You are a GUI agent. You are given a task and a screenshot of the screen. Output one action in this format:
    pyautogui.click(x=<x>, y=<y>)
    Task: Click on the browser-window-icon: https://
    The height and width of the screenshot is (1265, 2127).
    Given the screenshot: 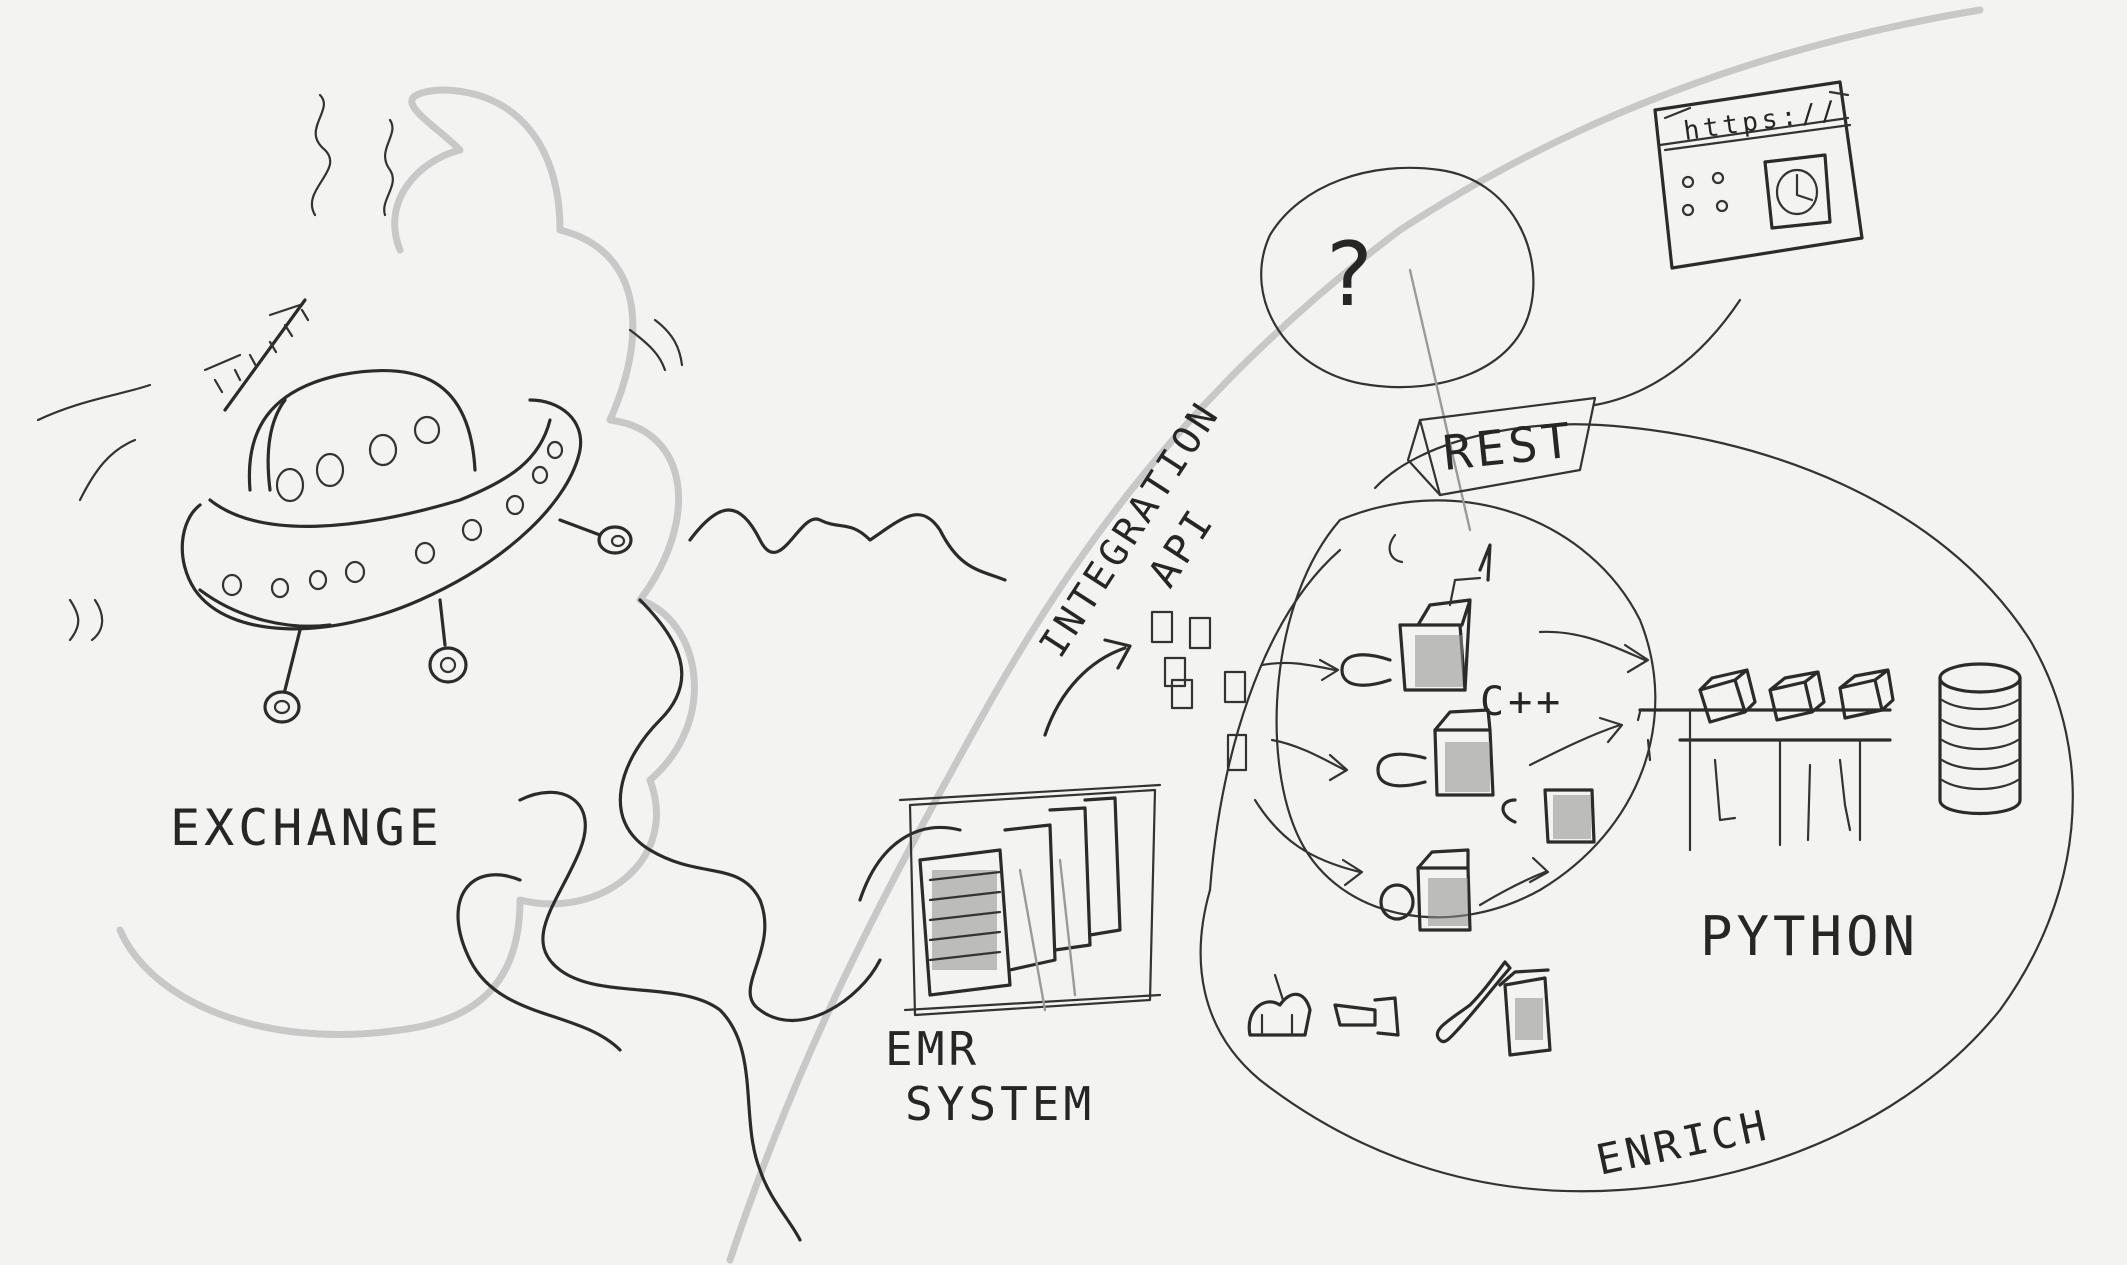 What is the action you would take?
    pyautogui.click(x=1758, y=175)
    